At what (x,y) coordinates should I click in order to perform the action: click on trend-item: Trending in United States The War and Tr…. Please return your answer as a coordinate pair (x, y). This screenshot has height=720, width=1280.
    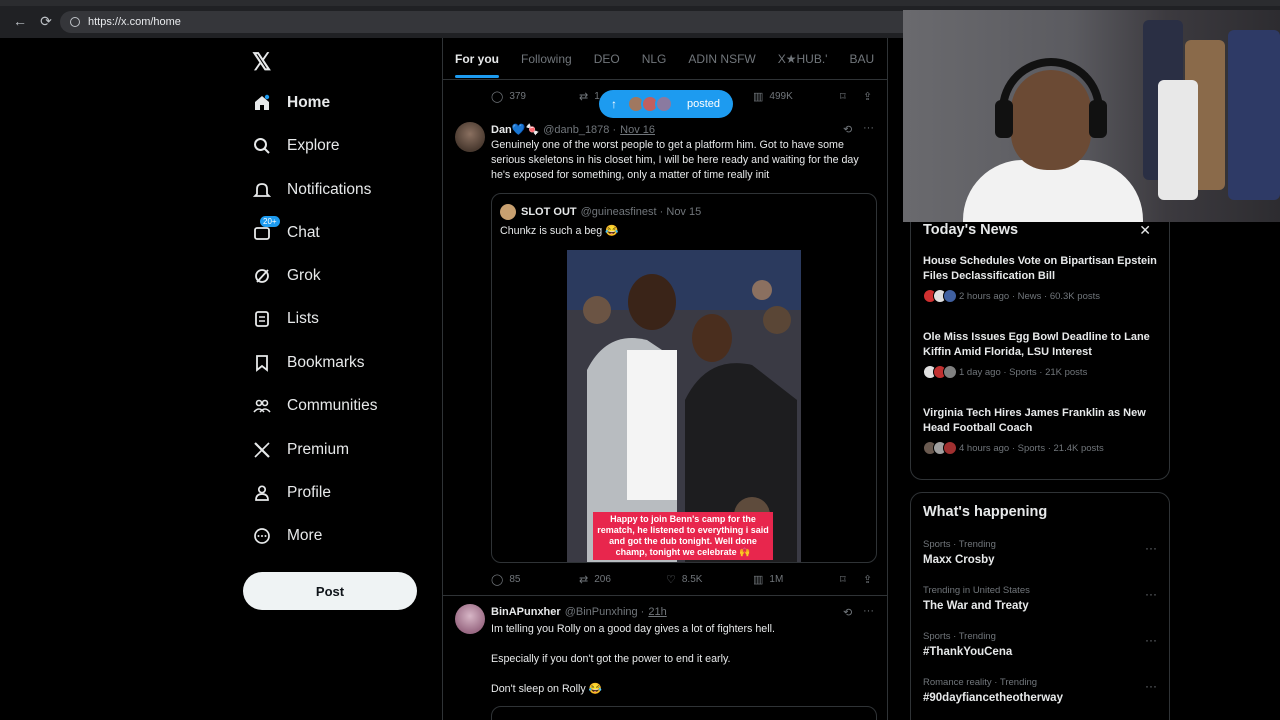
    Looking at the image, I should click on (1043, 598).